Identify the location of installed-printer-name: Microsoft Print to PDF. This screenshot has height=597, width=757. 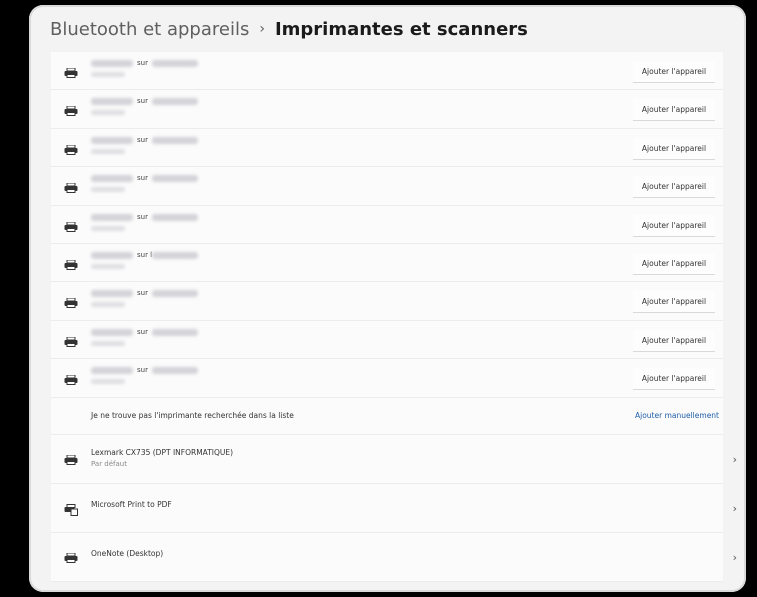
(131, 504).